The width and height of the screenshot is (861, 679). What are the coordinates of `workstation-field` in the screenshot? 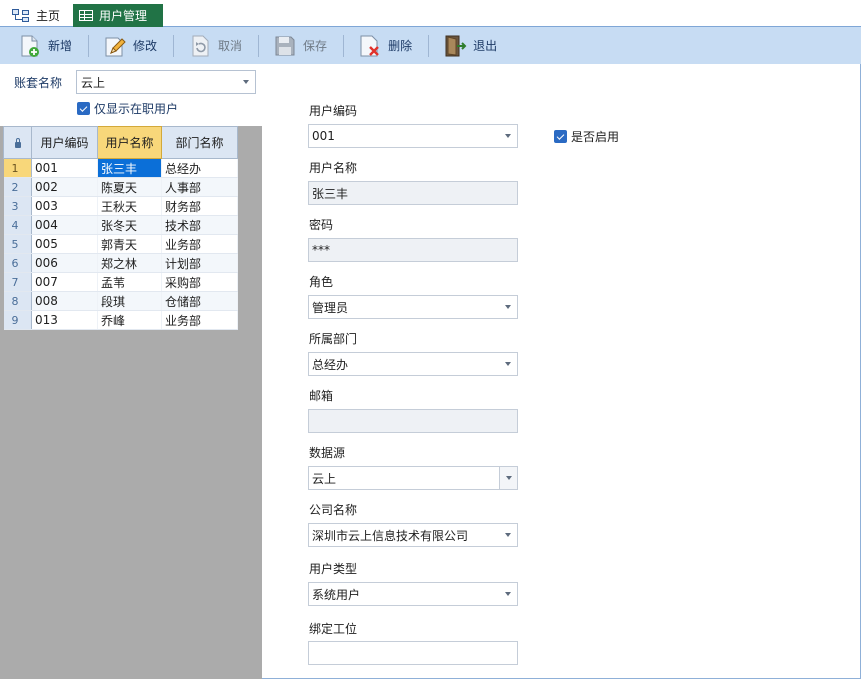 It's located at (413, 653).